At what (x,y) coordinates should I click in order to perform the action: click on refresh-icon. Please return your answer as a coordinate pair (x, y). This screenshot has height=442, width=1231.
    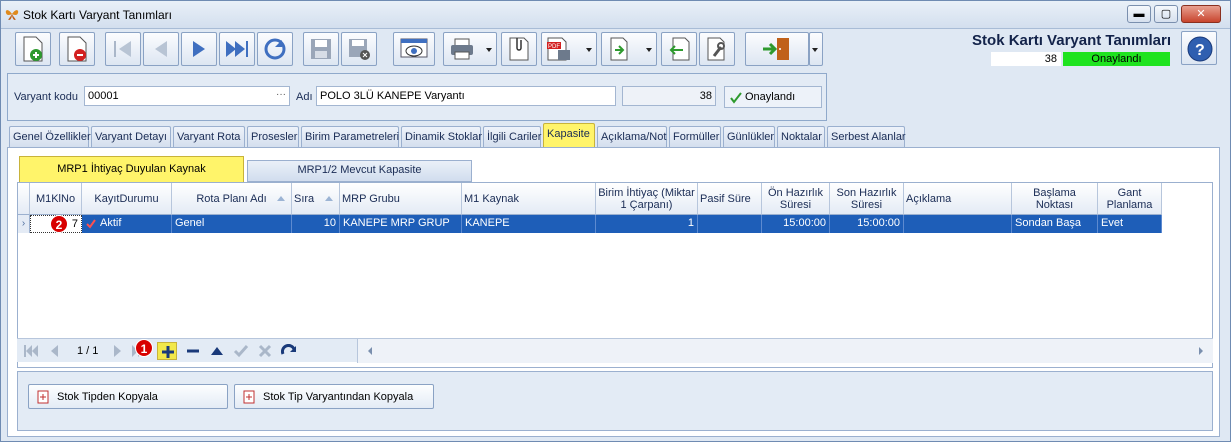
    Looking at the image, I should click on (275, 49).